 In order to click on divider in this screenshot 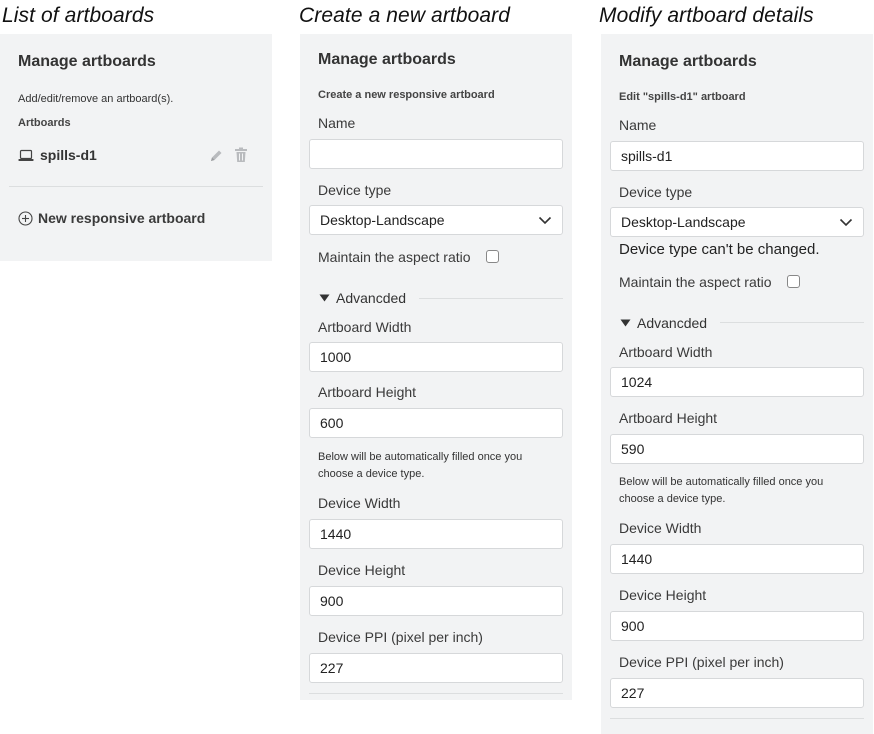, I will do `click(136, 186)`.